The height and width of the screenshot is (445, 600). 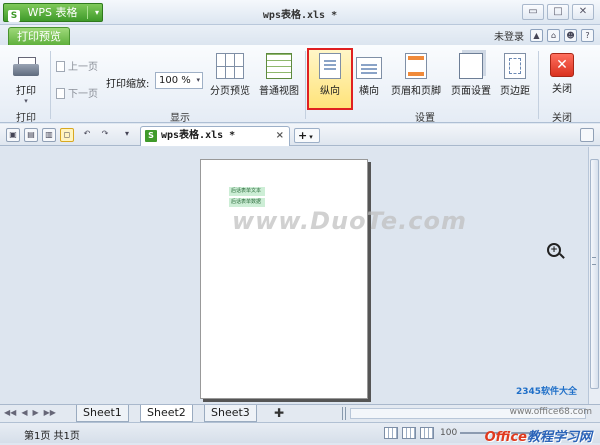 I want to click on sheet-tab-2: Sheet2, so click(x=166, y=413).